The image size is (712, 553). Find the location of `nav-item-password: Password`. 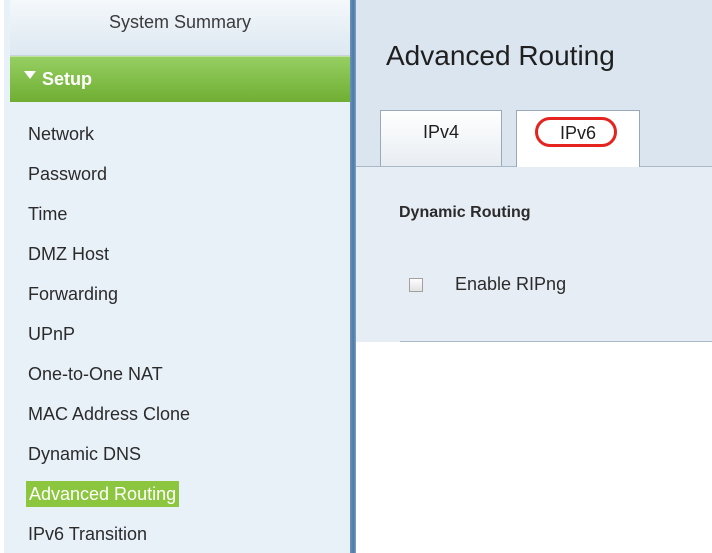

nav-item-password: Password is located at coordinates (67, 174).